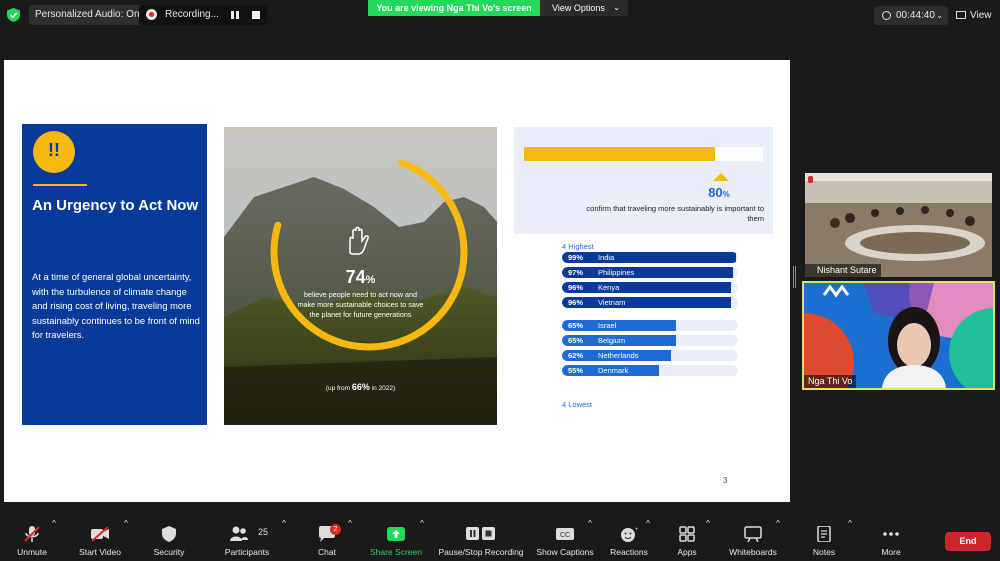 The width and height of the screenshot is (1000, 561). What do you see at coordinates (396, 552) in the screenshot?
I see `share-screen-label: Share Screen` at bounding box center [396, 552].